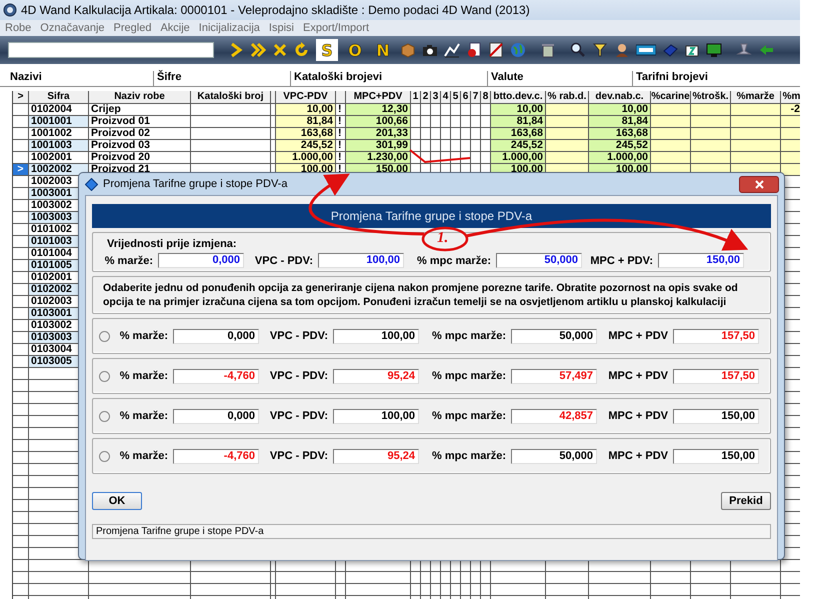 This screenshot has width=817, height=599. What do you see at coordinates (175, 28) in the screenshot?
I see `menu-item: Akcije` at bounding box center [175, 28].